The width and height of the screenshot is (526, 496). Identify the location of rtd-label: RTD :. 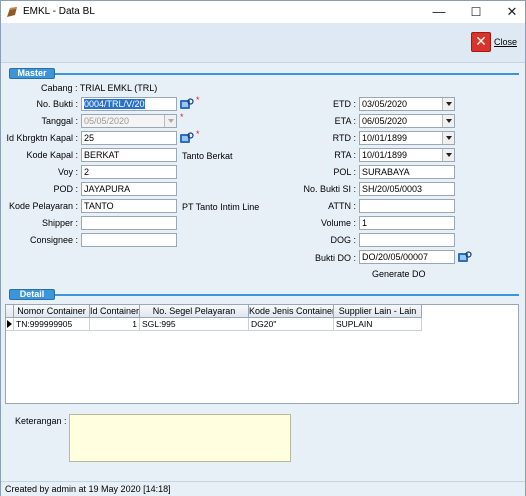
(344, 138).